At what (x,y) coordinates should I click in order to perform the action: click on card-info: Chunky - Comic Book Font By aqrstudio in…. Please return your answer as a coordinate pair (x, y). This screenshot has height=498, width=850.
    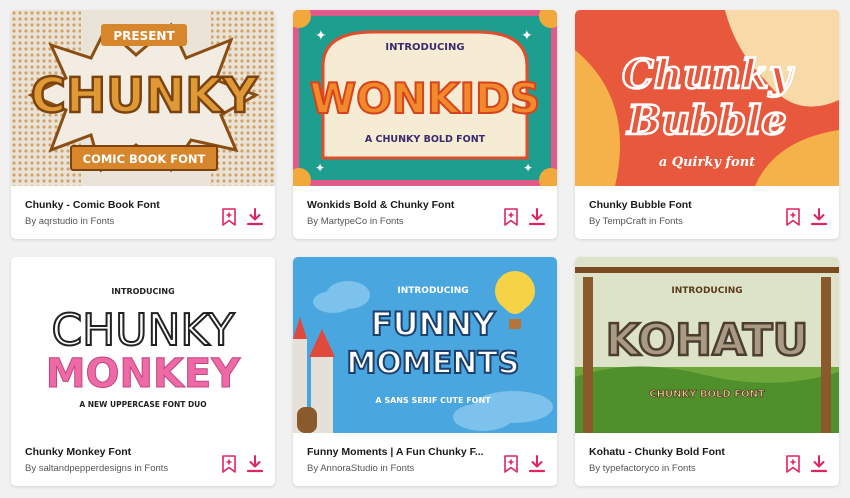
    Looking at the image, I should click on (143, 212).